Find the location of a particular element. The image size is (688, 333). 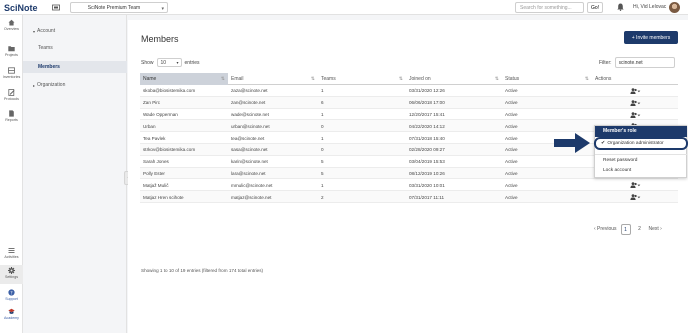

cell-name: Zan Pirc is located at coordinates (152, 103).